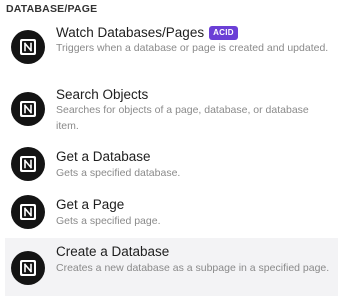  I want to click on module-title: Watch Databases/Pages, so click(130, 32).